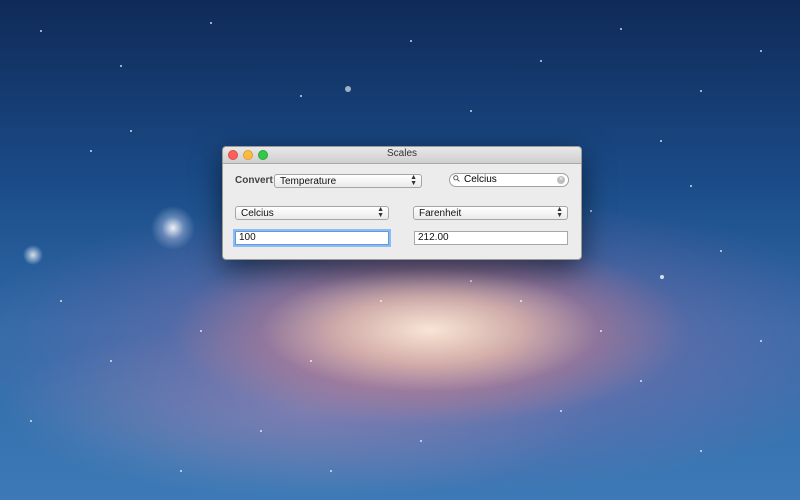 This screenshot has height=500, width=800. I want to click on window-title: Scales, so click(401, 153).